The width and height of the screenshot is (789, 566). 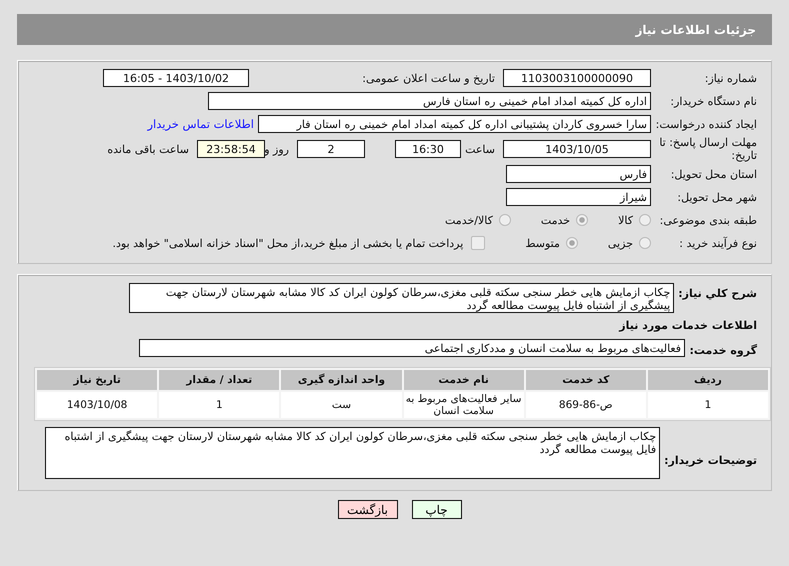 I want to click on radio-option: خدمت, so click(x=564, y=220).